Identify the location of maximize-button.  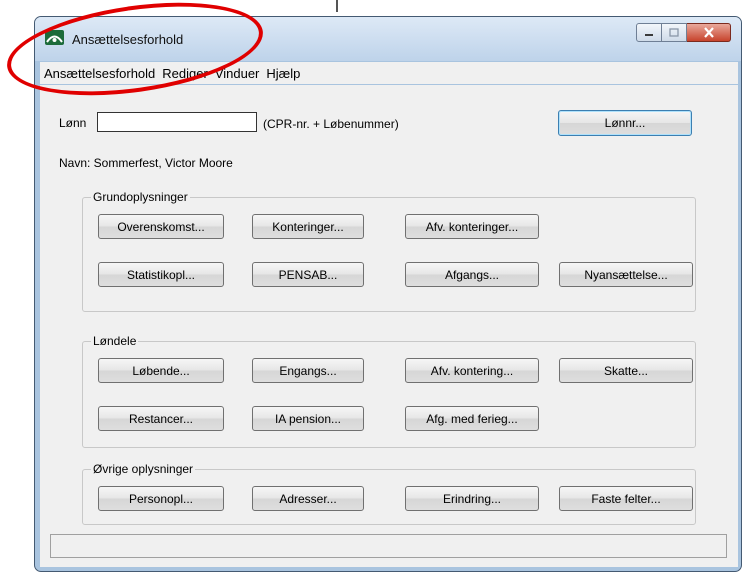
(674, 32).